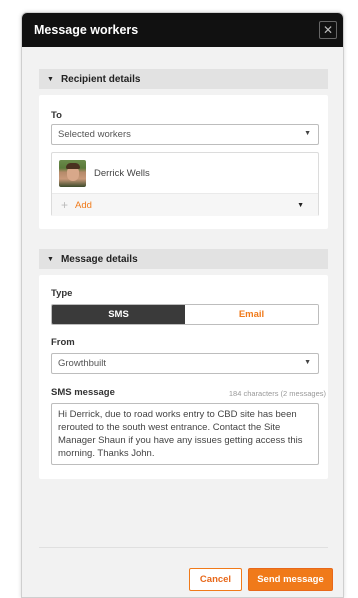  What do you see at coordinates (185, 363) in the screenshot?
I see `from-select: Growthbuilt ▼` at bounding box center [185, 363].